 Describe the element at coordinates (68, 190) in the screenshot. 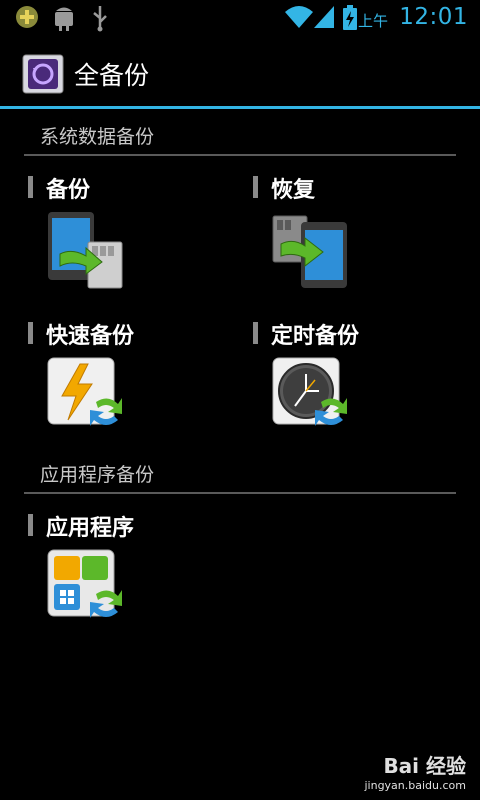

I see `tile-label: 备份` at that location.